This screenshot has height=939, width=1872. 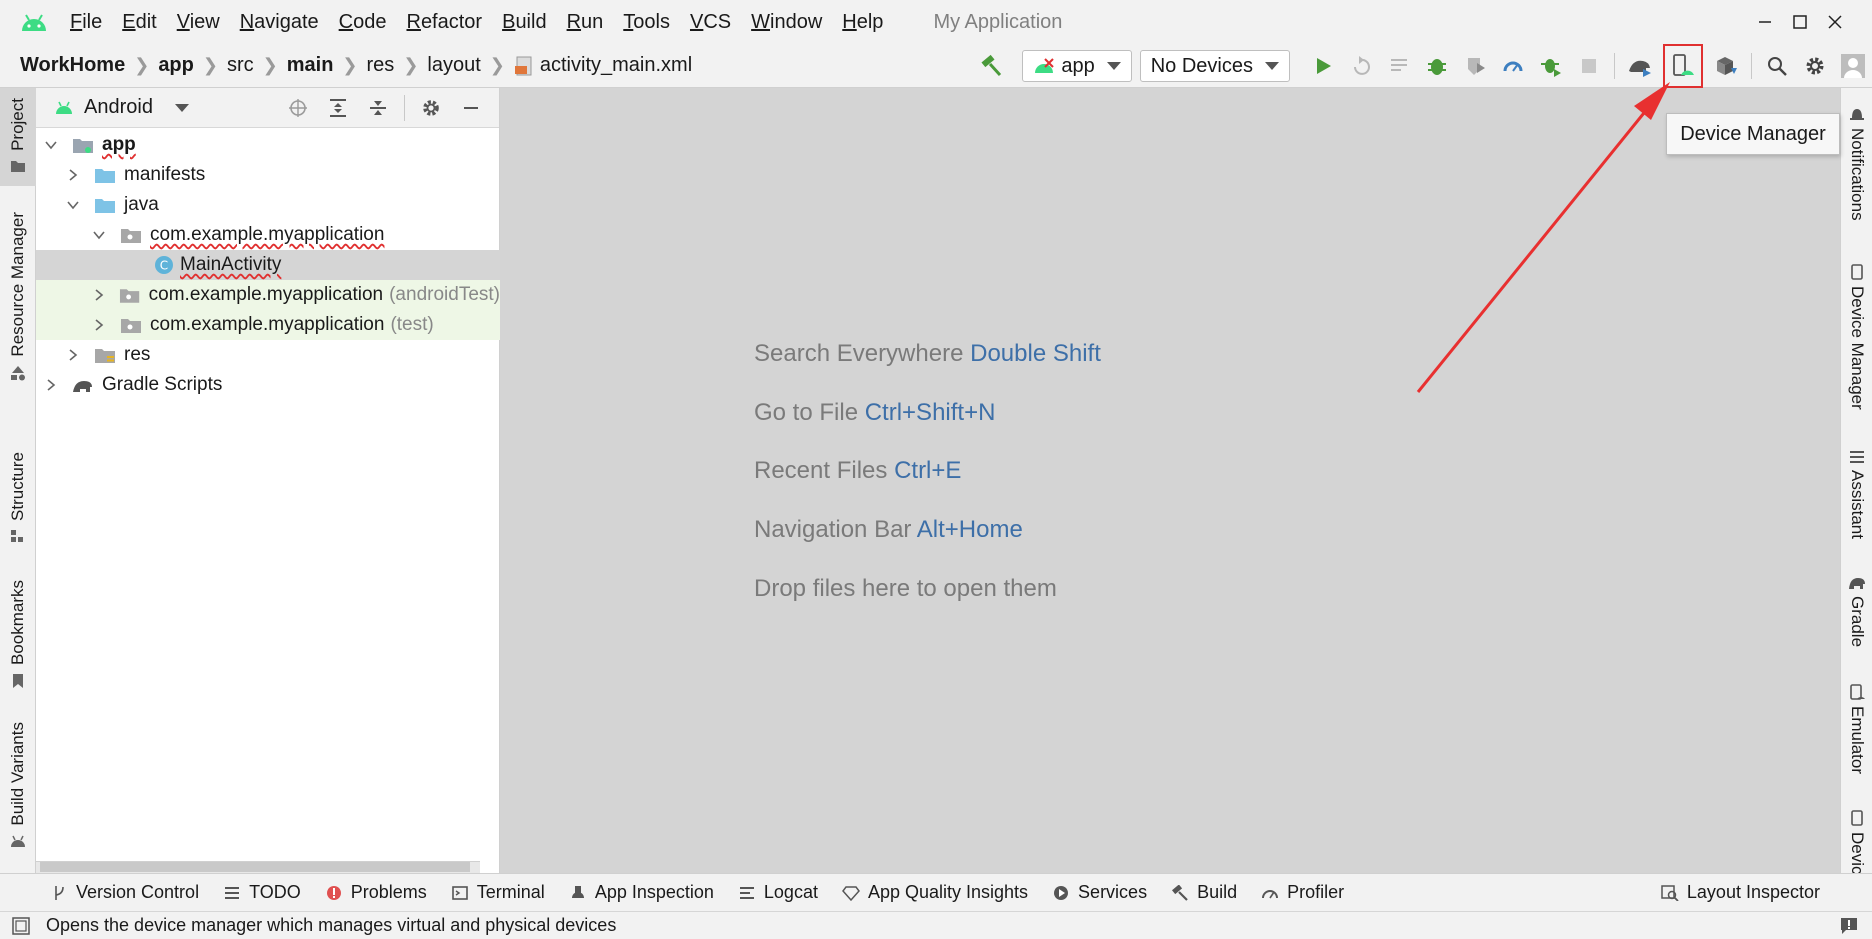 What do you see at coordinates (338, 108) in the screenshot?
I see `expand-all-button` at bounding box center [338, 108].